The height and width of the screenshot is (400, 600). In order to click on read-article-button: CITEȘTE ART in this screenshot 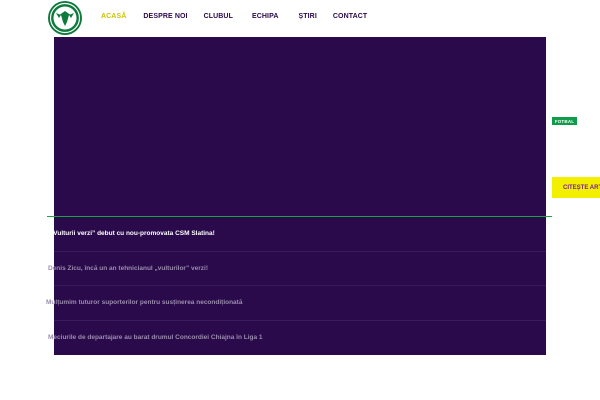, I will do `click(576, 187)`.